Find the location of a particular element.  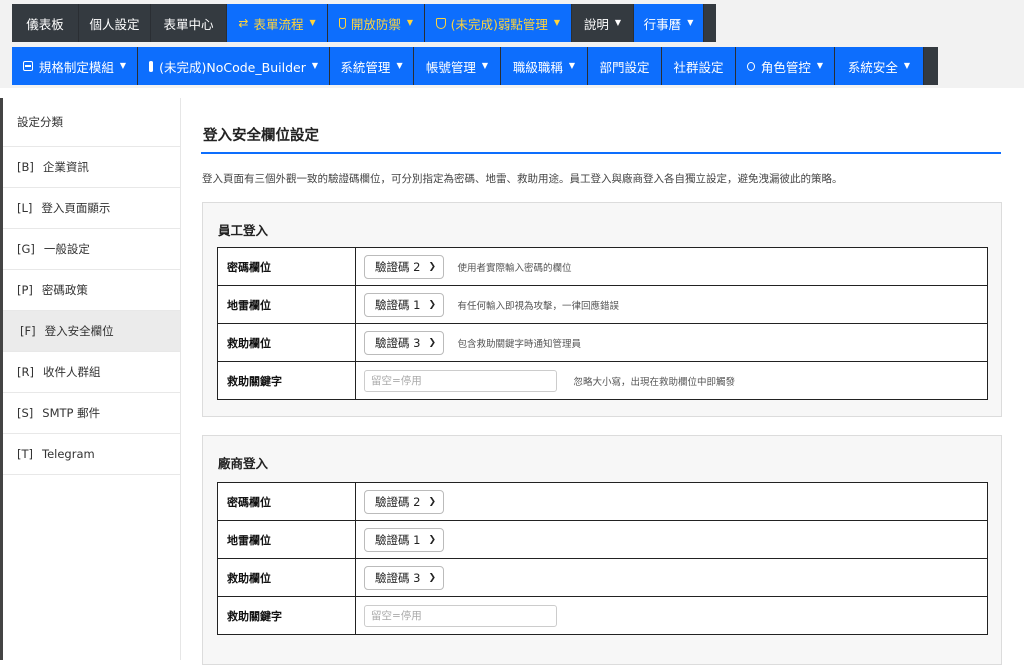

sidebar-item-code: [G] is located at coordinates (26, 249).